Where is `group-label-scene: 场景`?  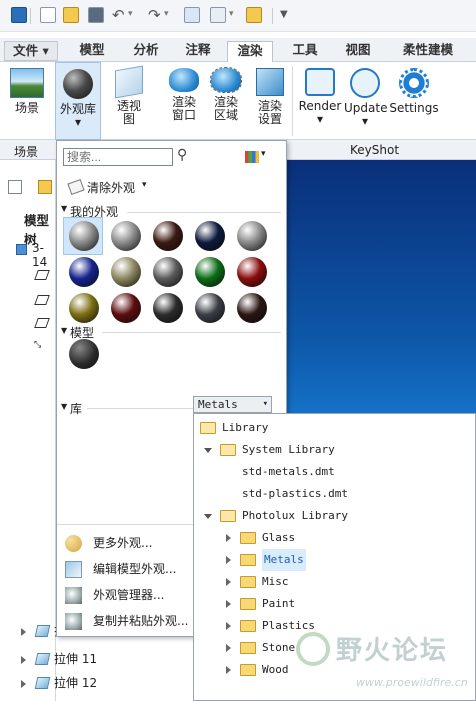 group-label-scene: 场景 is located at coordinates (26, 152).